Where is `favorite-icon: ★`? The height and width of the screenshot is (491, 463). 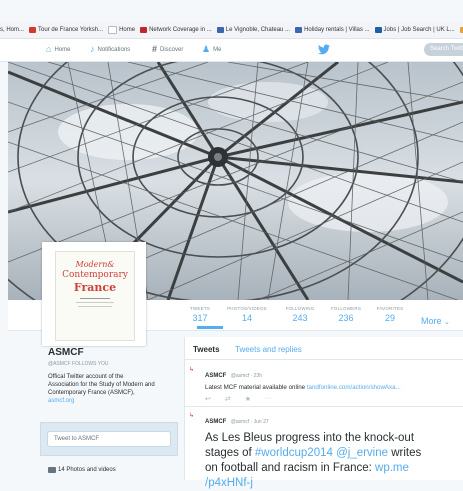 favorite-icon: ★ is located at coordinates (248, 399).